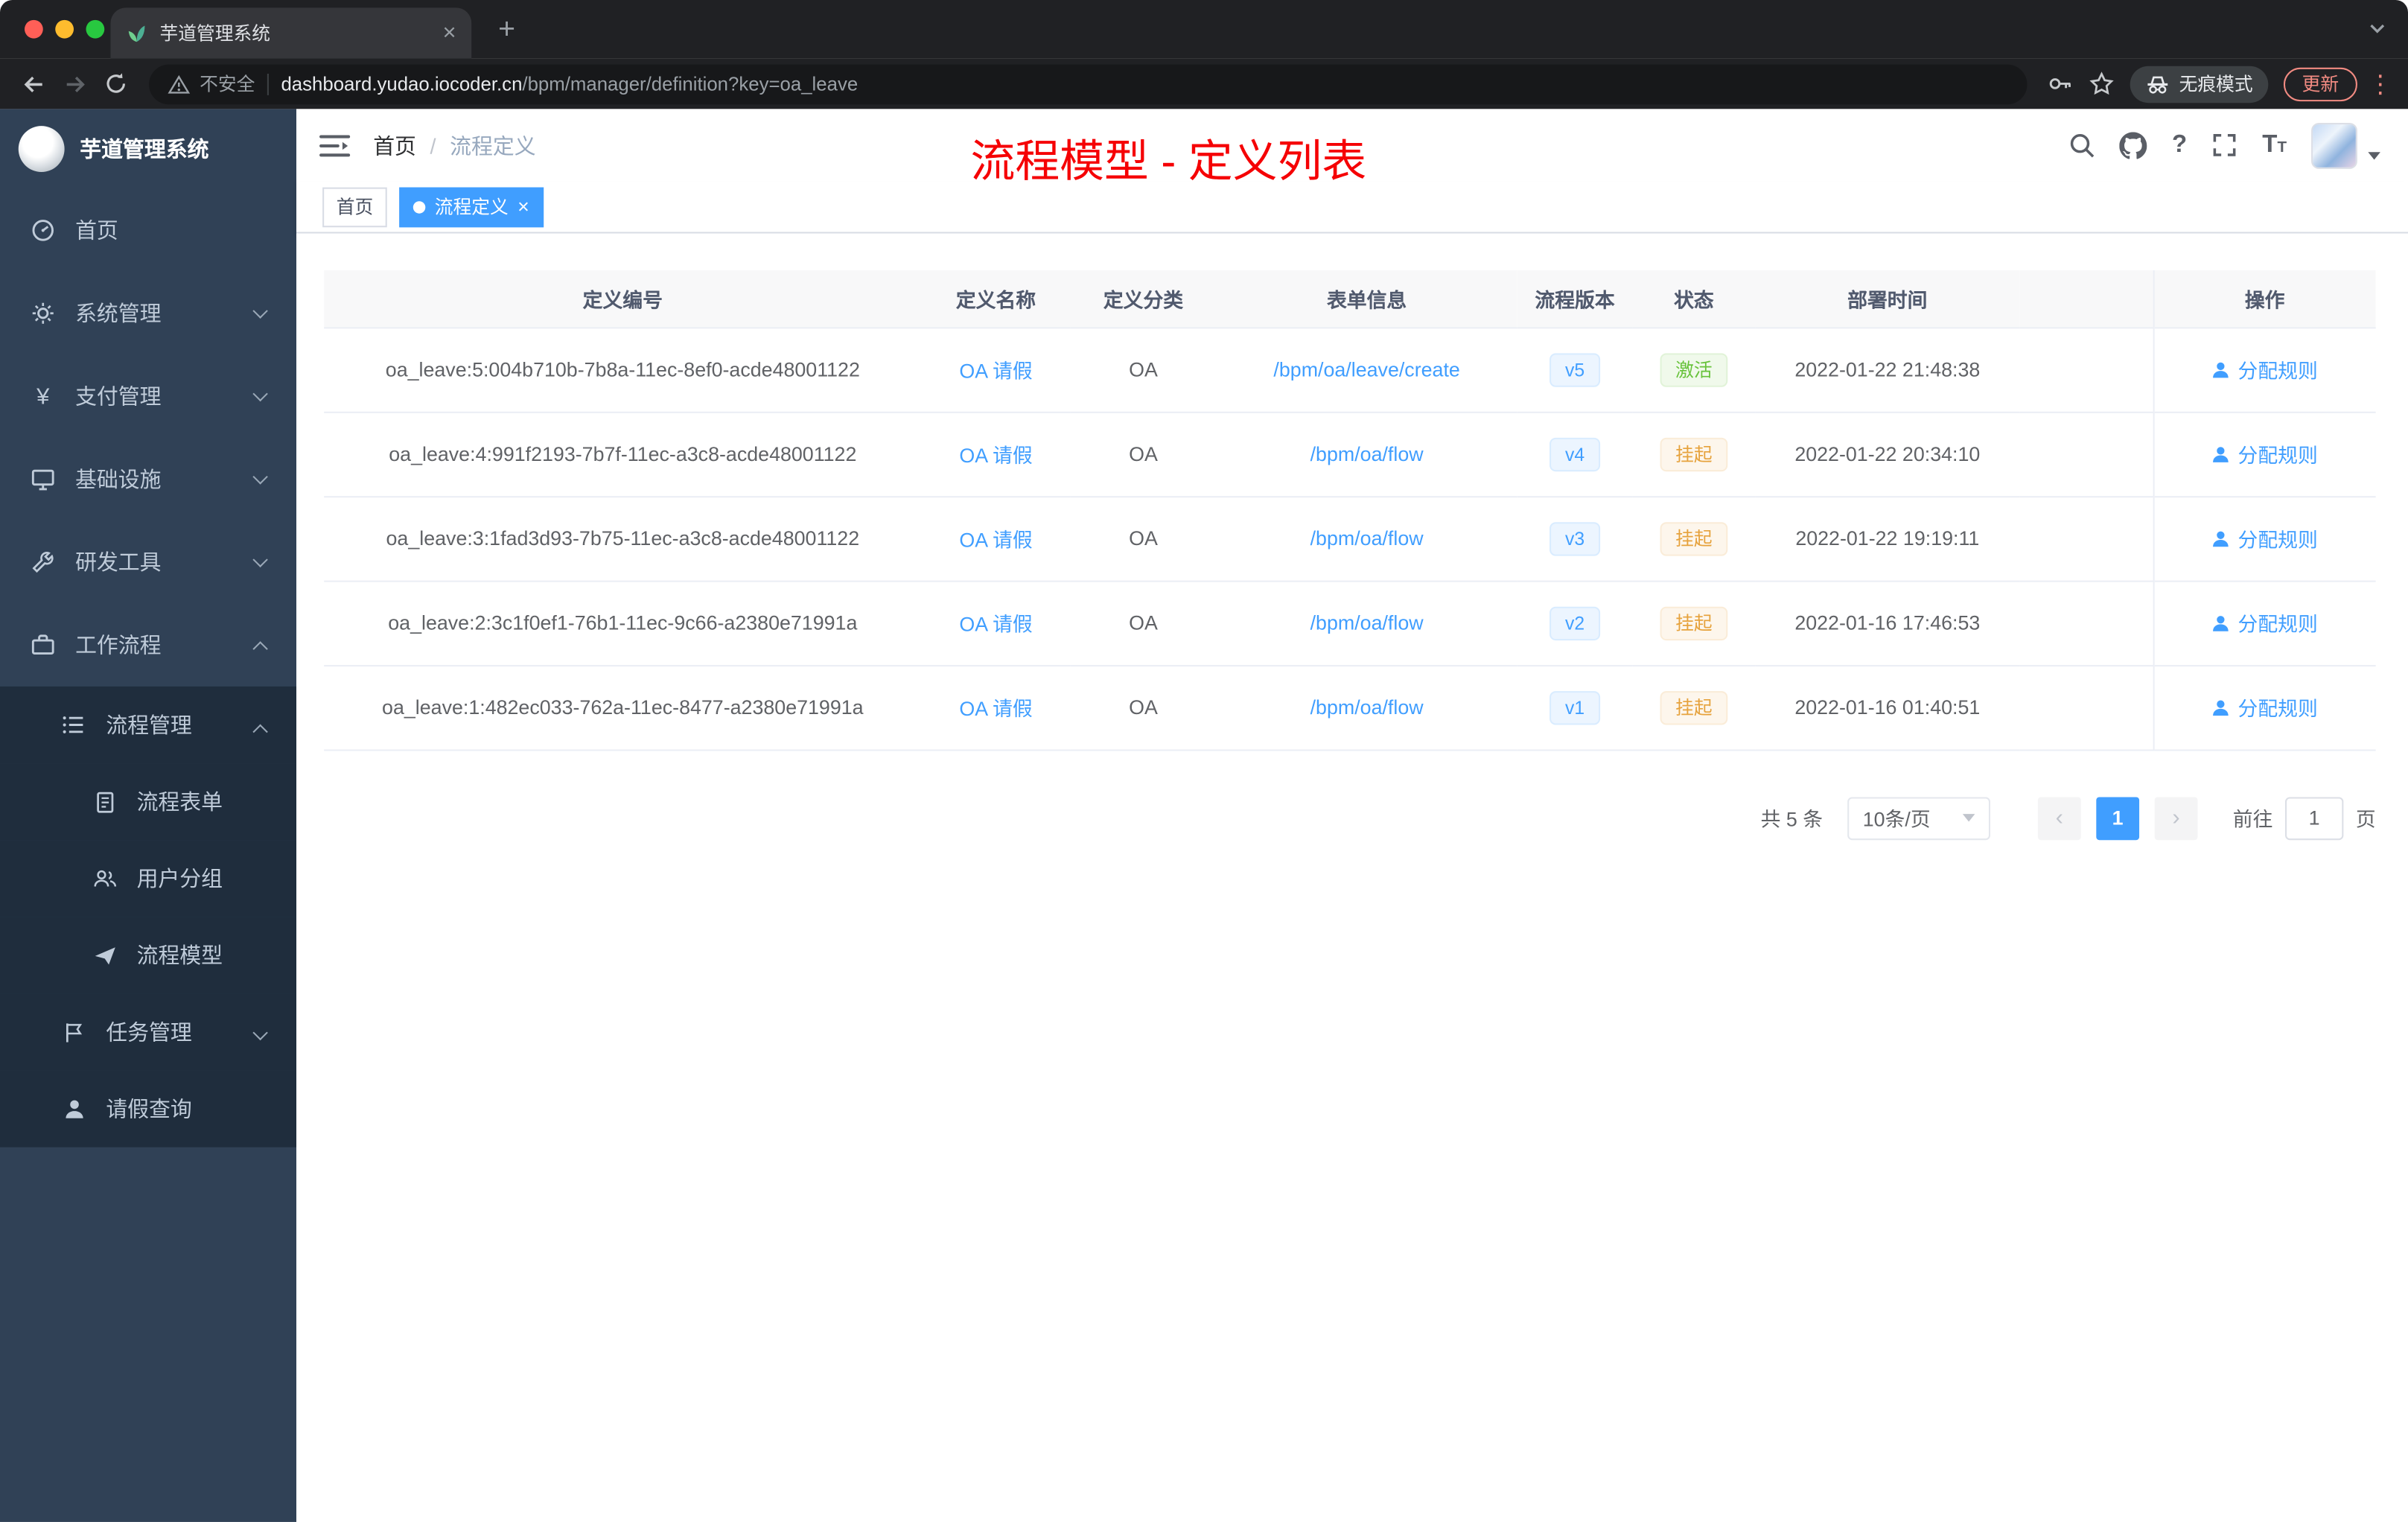  Describe the element at coordinates (43, 562) in the screenshot. I see `wrench-icon` at that location.